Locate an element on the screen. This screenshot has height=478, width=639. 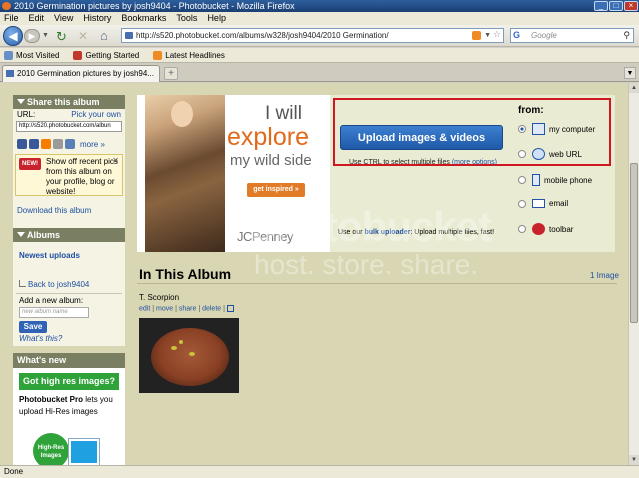
bookmark-latest-headlines: Latest Headlines is located at coordinates (189, 55).